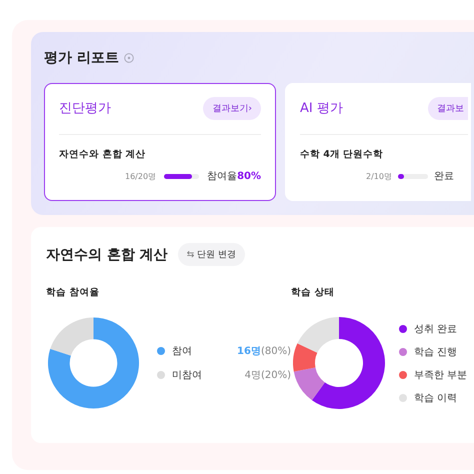 The image size is (474, 474). Describe the element at coordinates (160, 142) in the screenshot. I see `evaluation-card: 진단평가 결과보기› 자연수와 혼합 계산 16/20명 참여율80%` at that location.